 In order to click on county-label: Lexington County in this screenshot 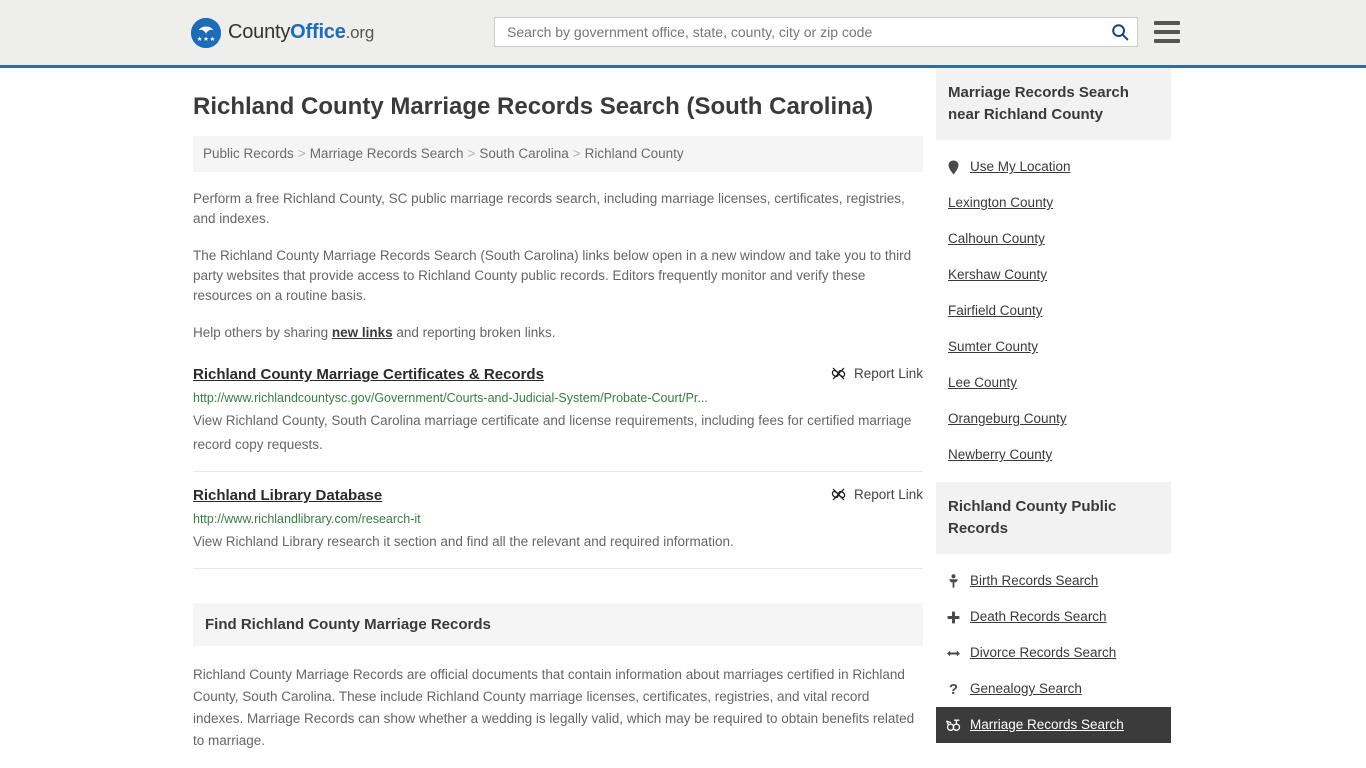, I will do `click(1001, 202)`.